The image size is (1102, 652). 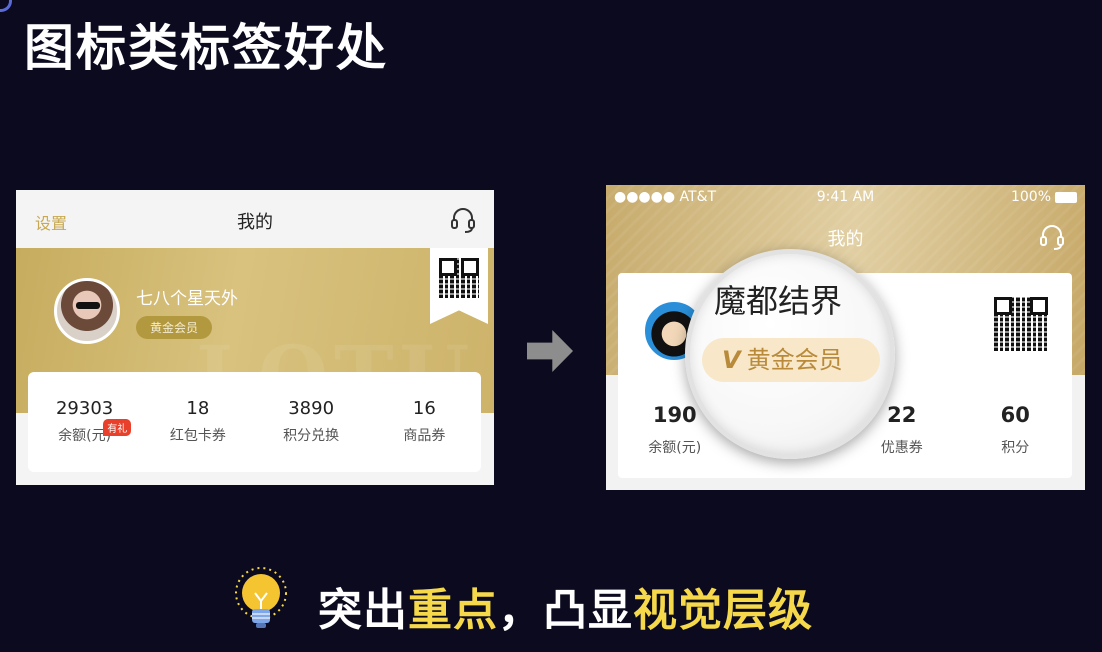 What do you see at coordinates (1030, 197) in the screenshot?
I see `battery-label: 100%` at bounding box center [1030, 197].